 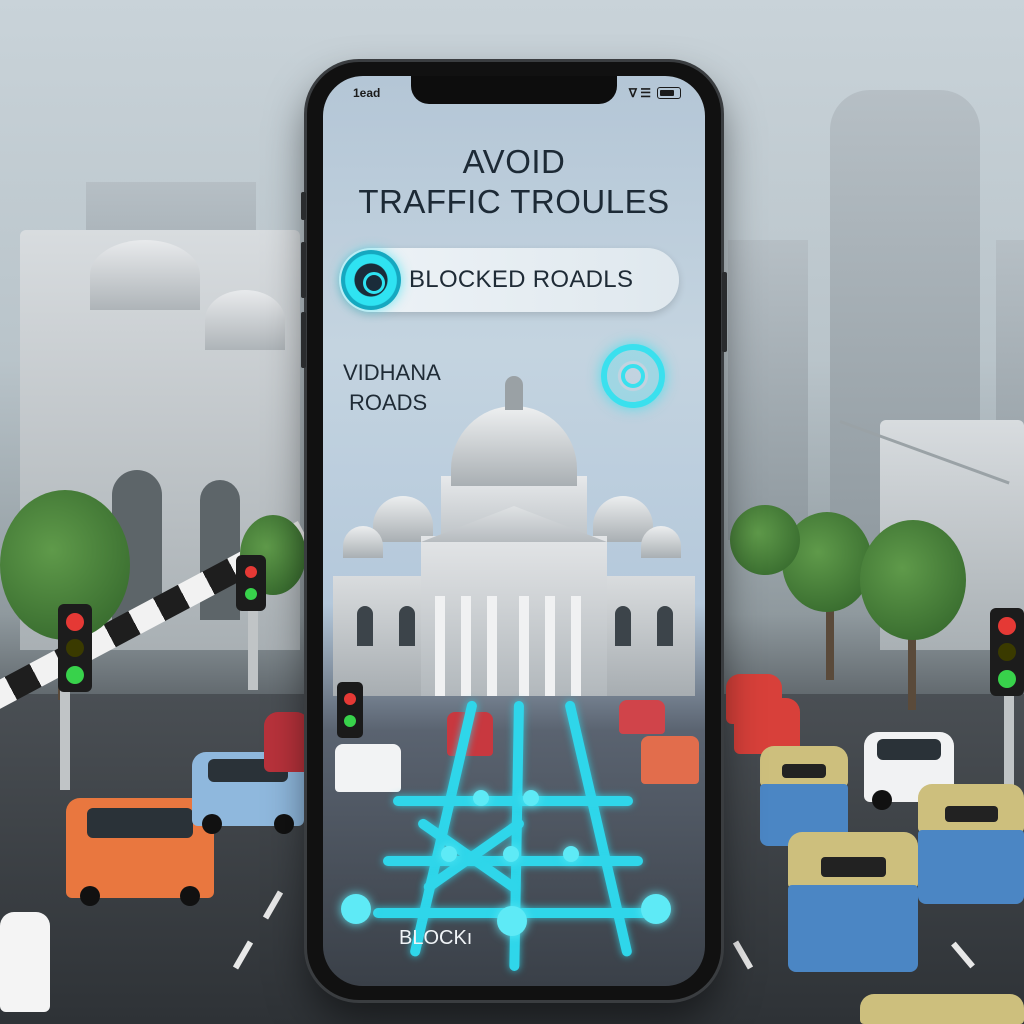 I want to click on title-line-2: TRAFFIC TROULES, so click(x=514, y=201).